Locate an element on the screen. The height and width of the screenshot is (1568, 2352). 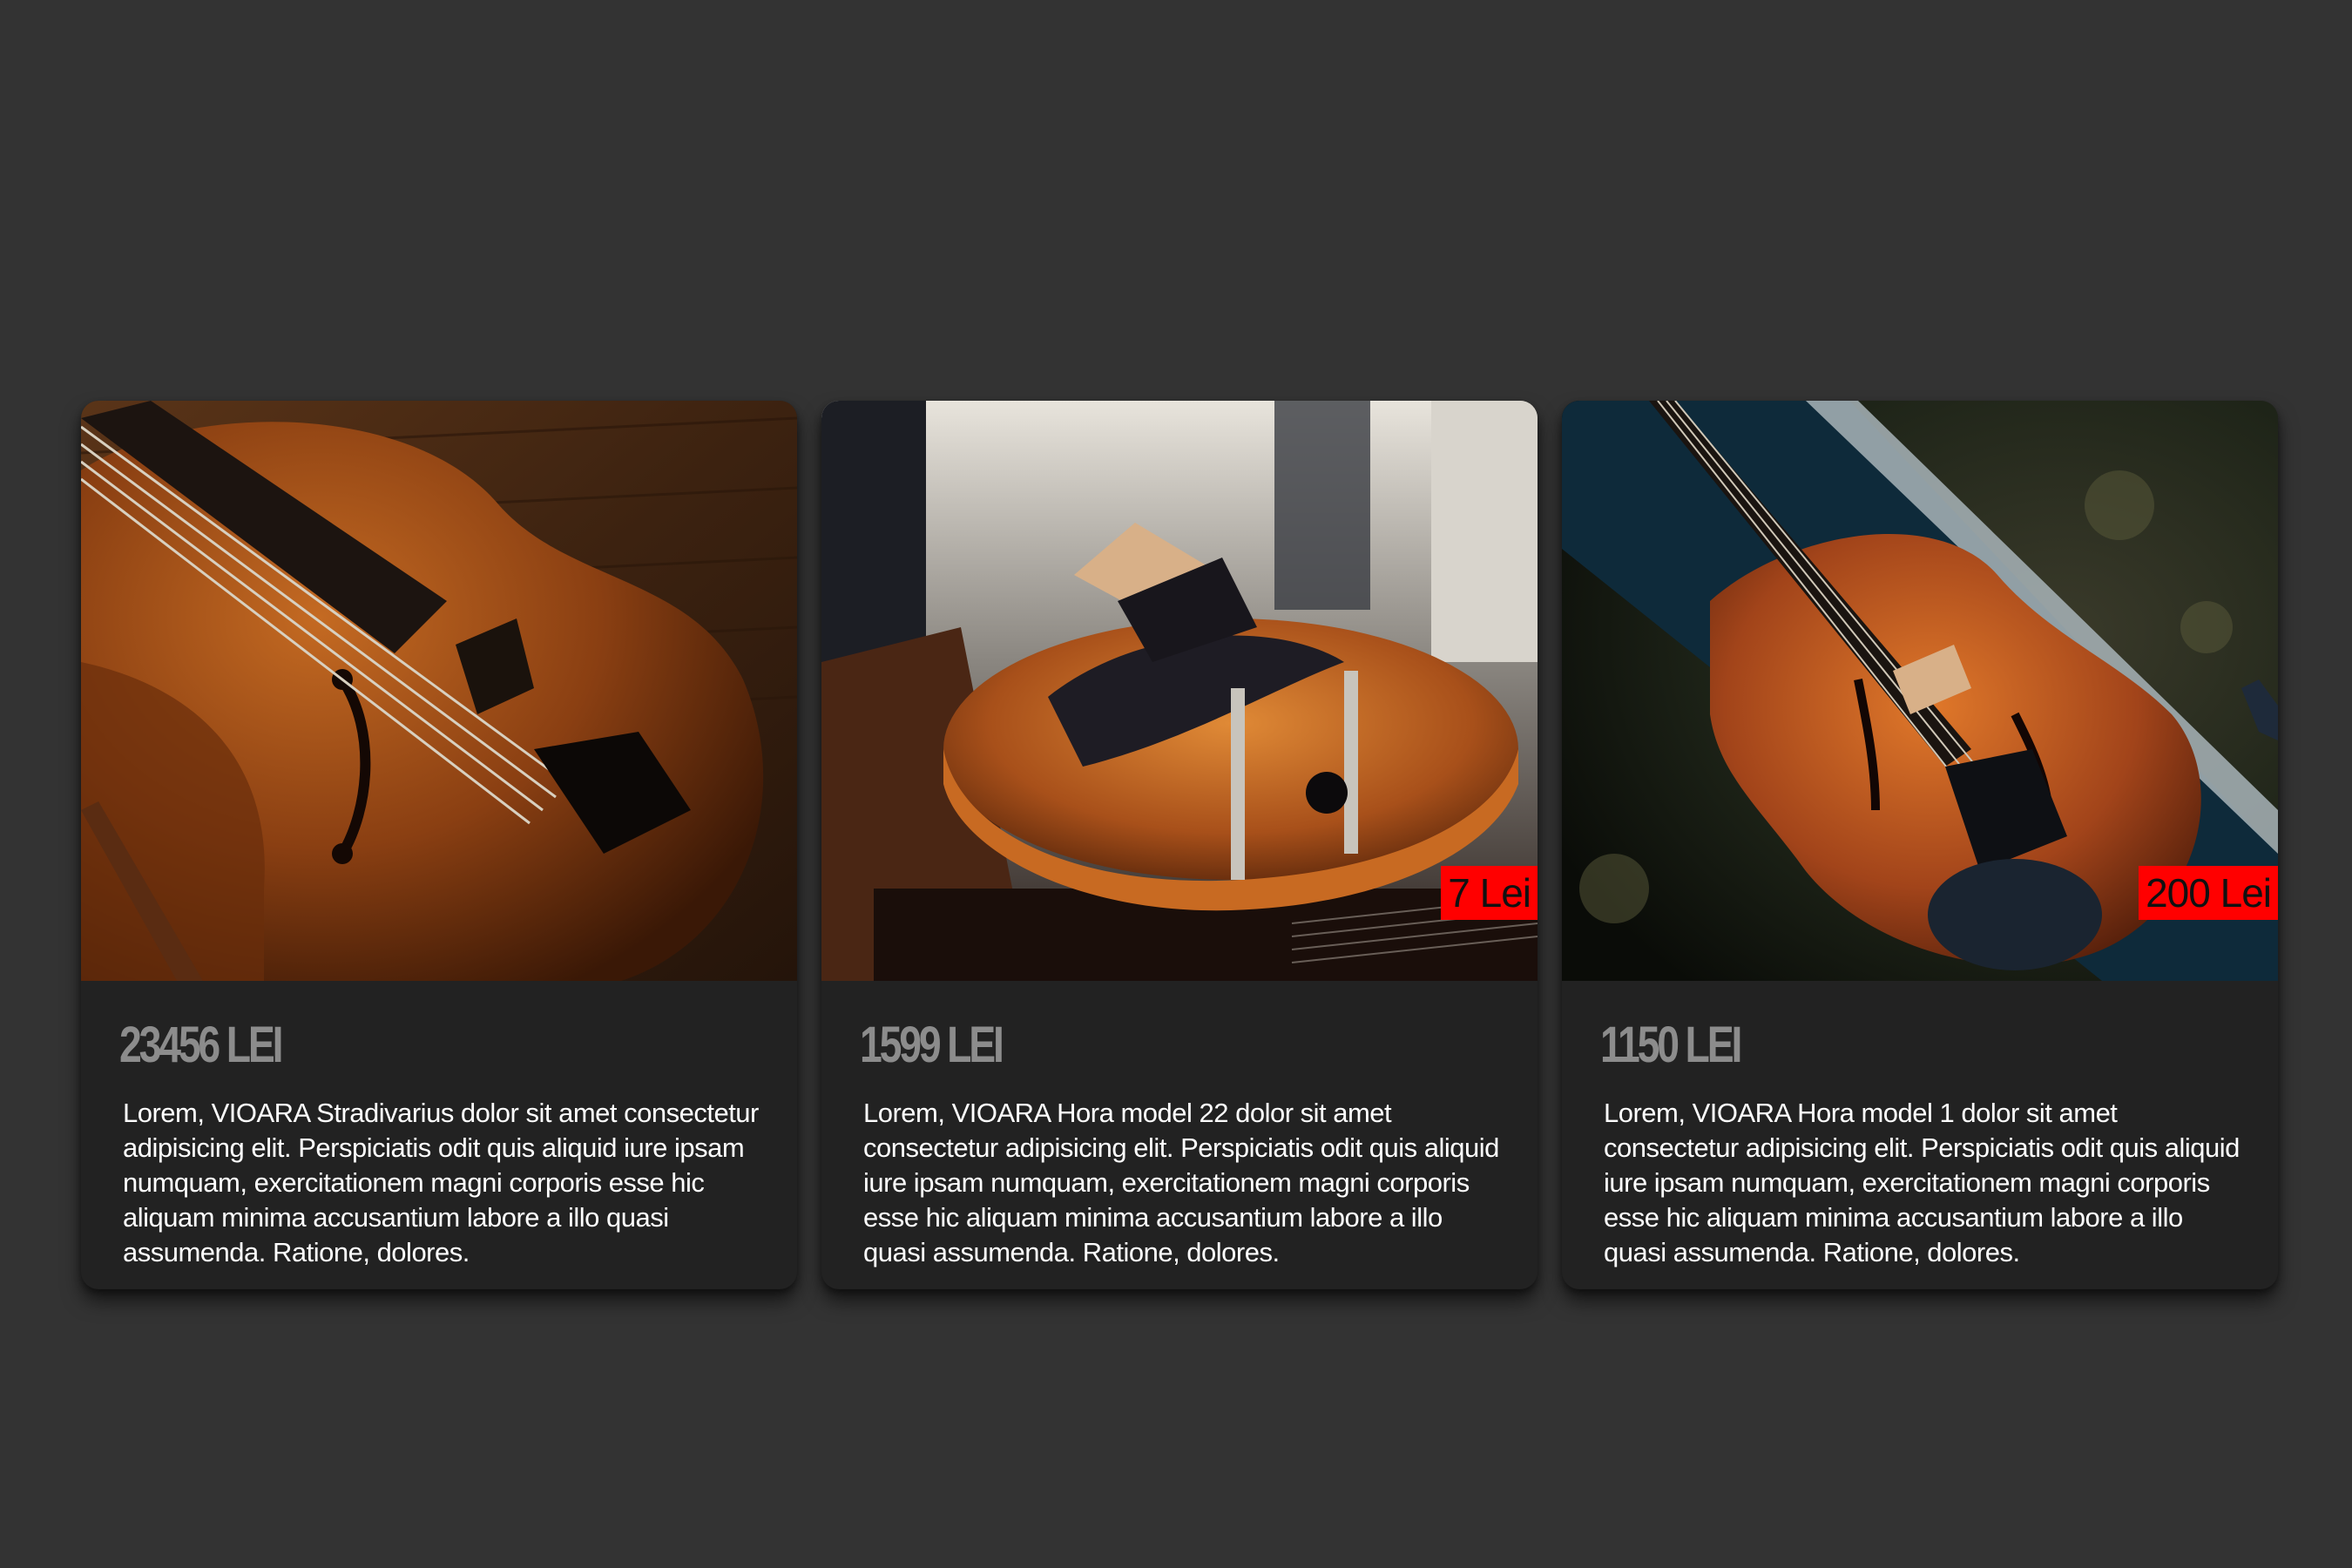
violin-photo: 200 Lei is located at coordinates (1920, 691).